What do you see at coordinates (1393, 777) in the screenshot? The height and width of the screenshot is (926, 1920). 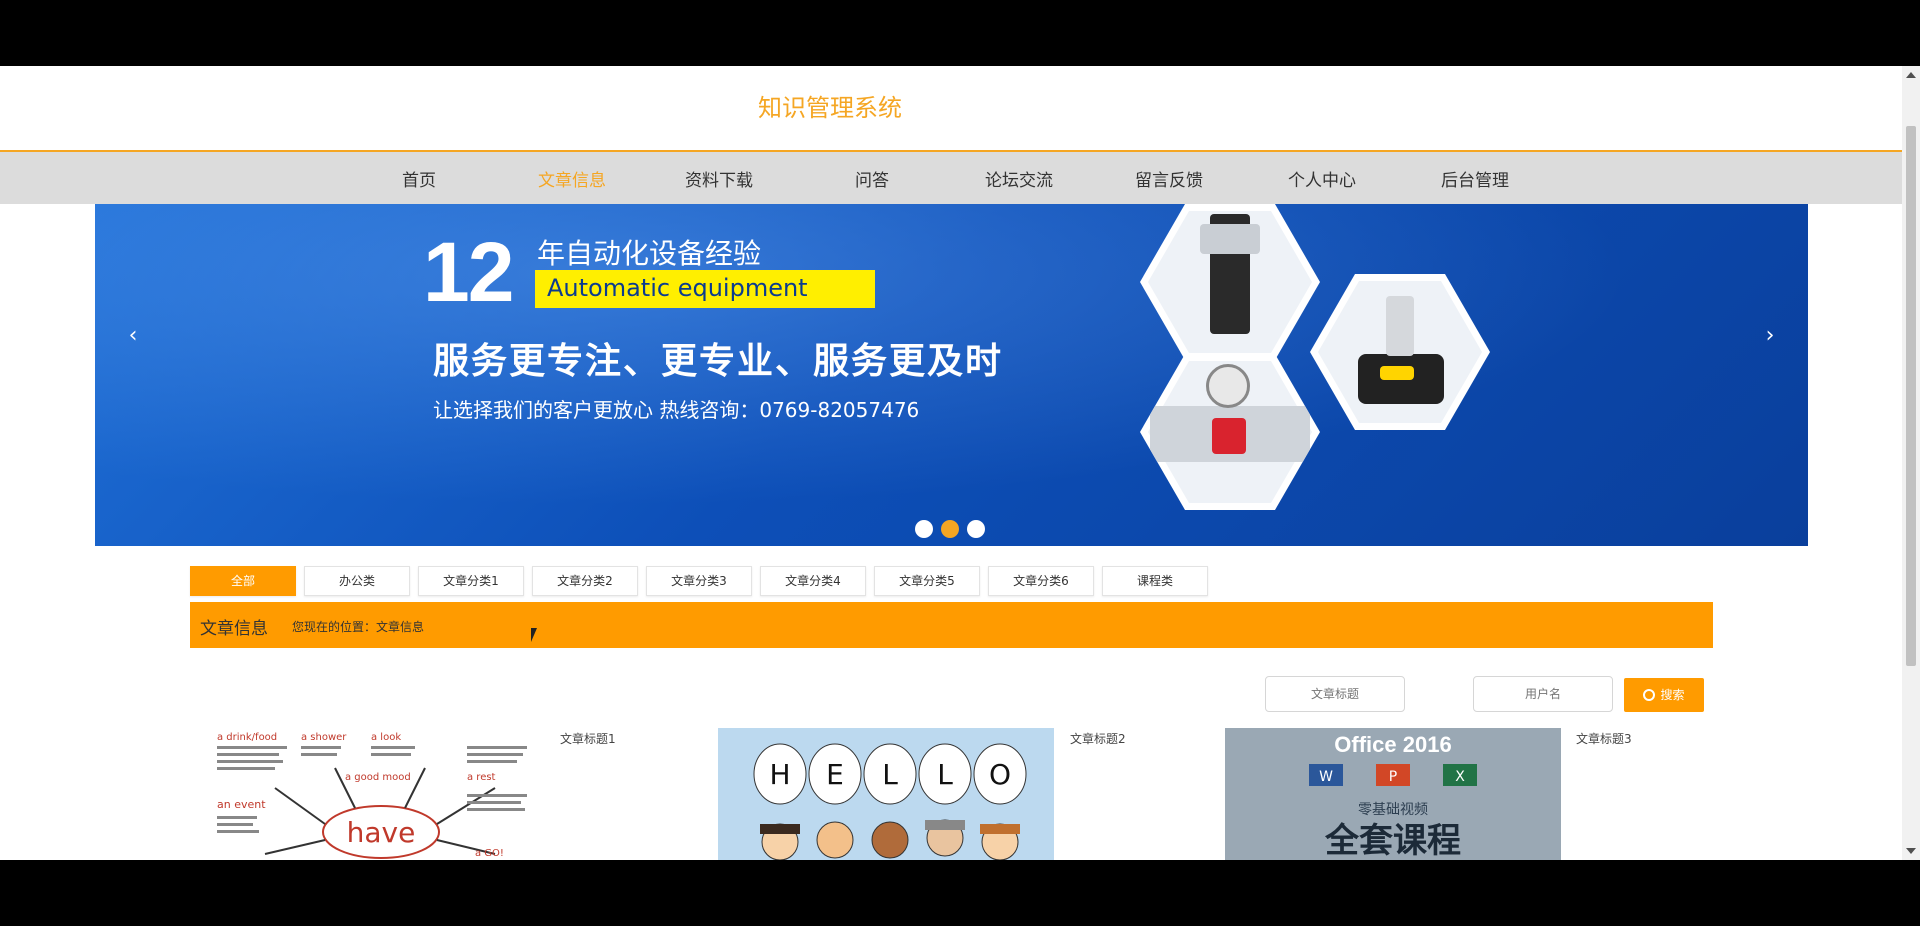 I see `svg-text: P` at bounding box center [1393, 777].